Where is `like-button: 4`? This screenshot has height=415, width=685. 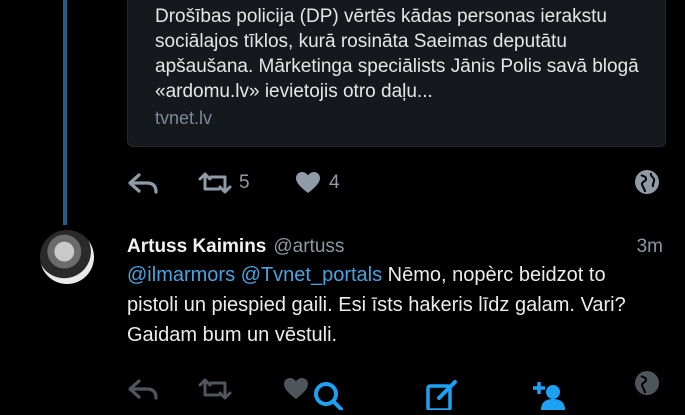 like-button: 4 is located at coordinates (317, 183).